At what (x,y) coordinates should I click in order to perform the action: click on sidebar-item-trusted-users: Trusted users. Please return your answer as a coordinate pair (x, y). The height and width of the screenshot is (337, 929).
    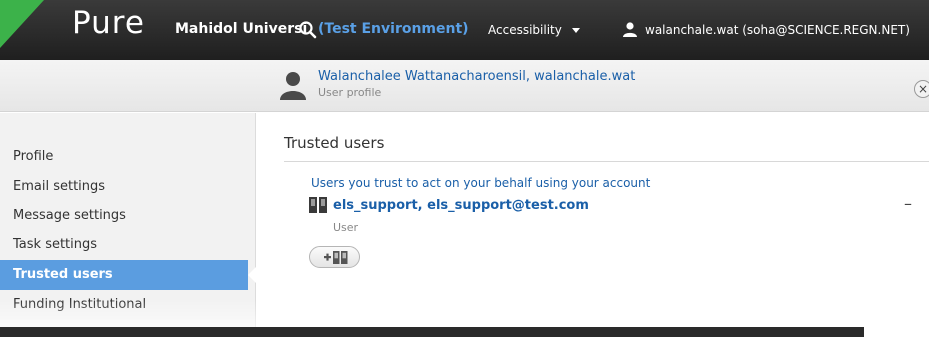
    Looking at the image, I should click on (128, 275).